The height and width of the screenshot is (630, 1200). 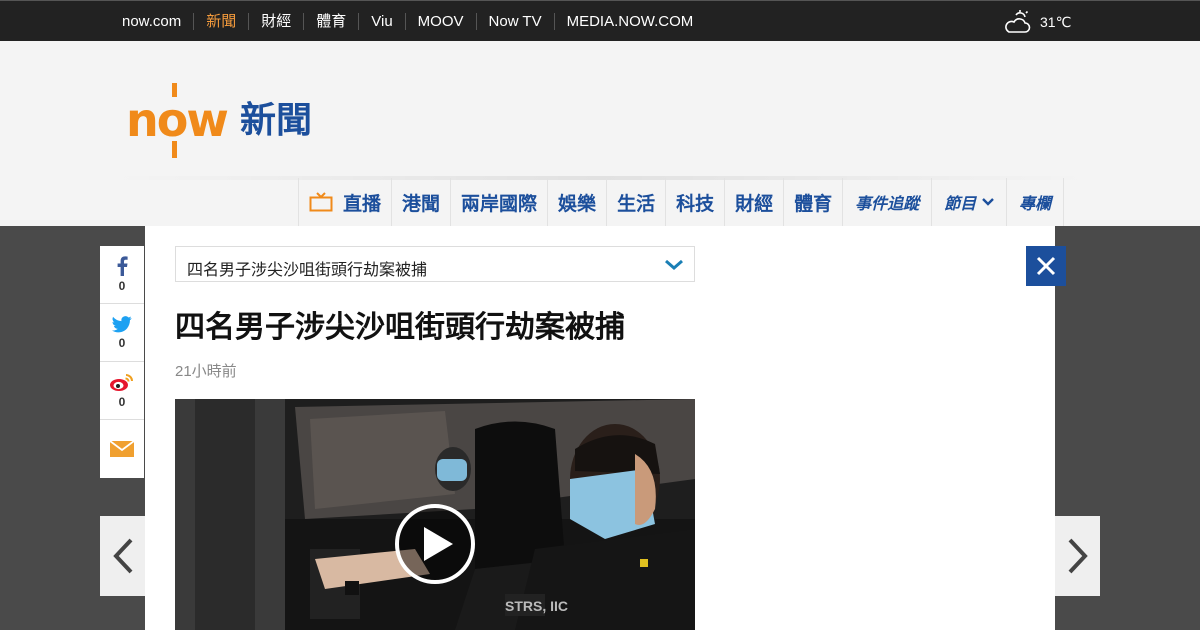 I want to click on next-article-button, so click(x=1077, y=556).